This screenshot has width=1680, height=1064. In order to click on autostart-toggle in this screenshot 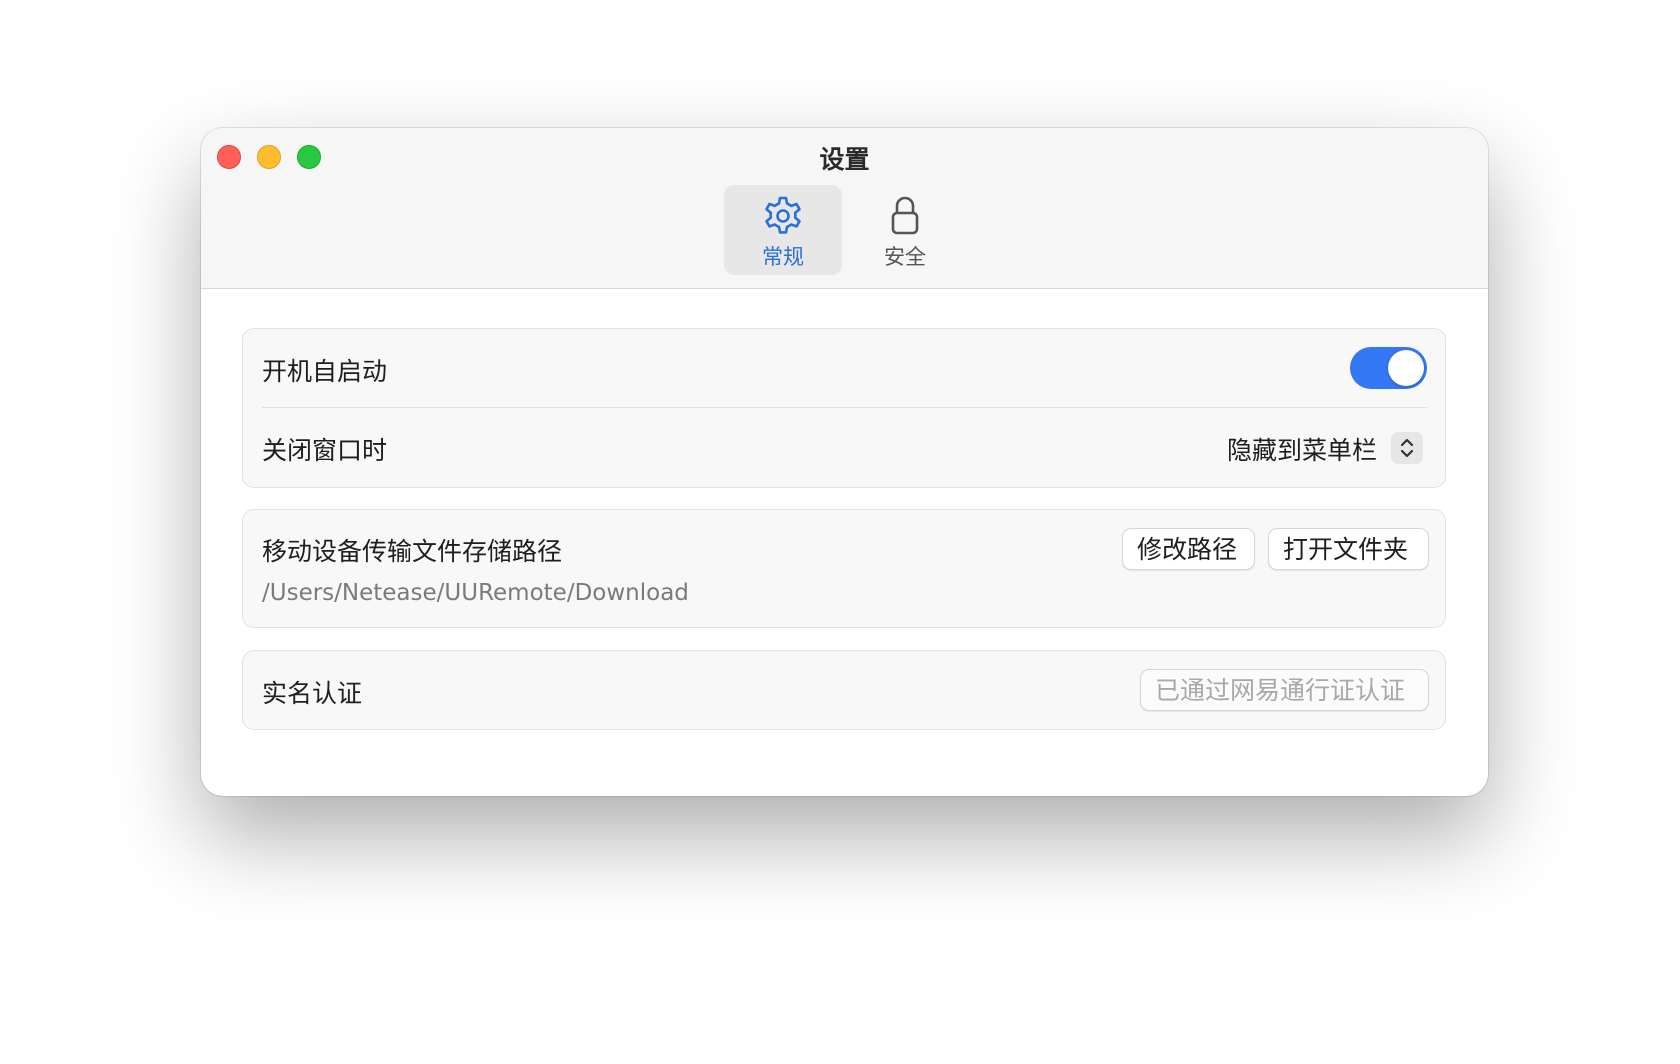, I will do `click(1388, 368)`.